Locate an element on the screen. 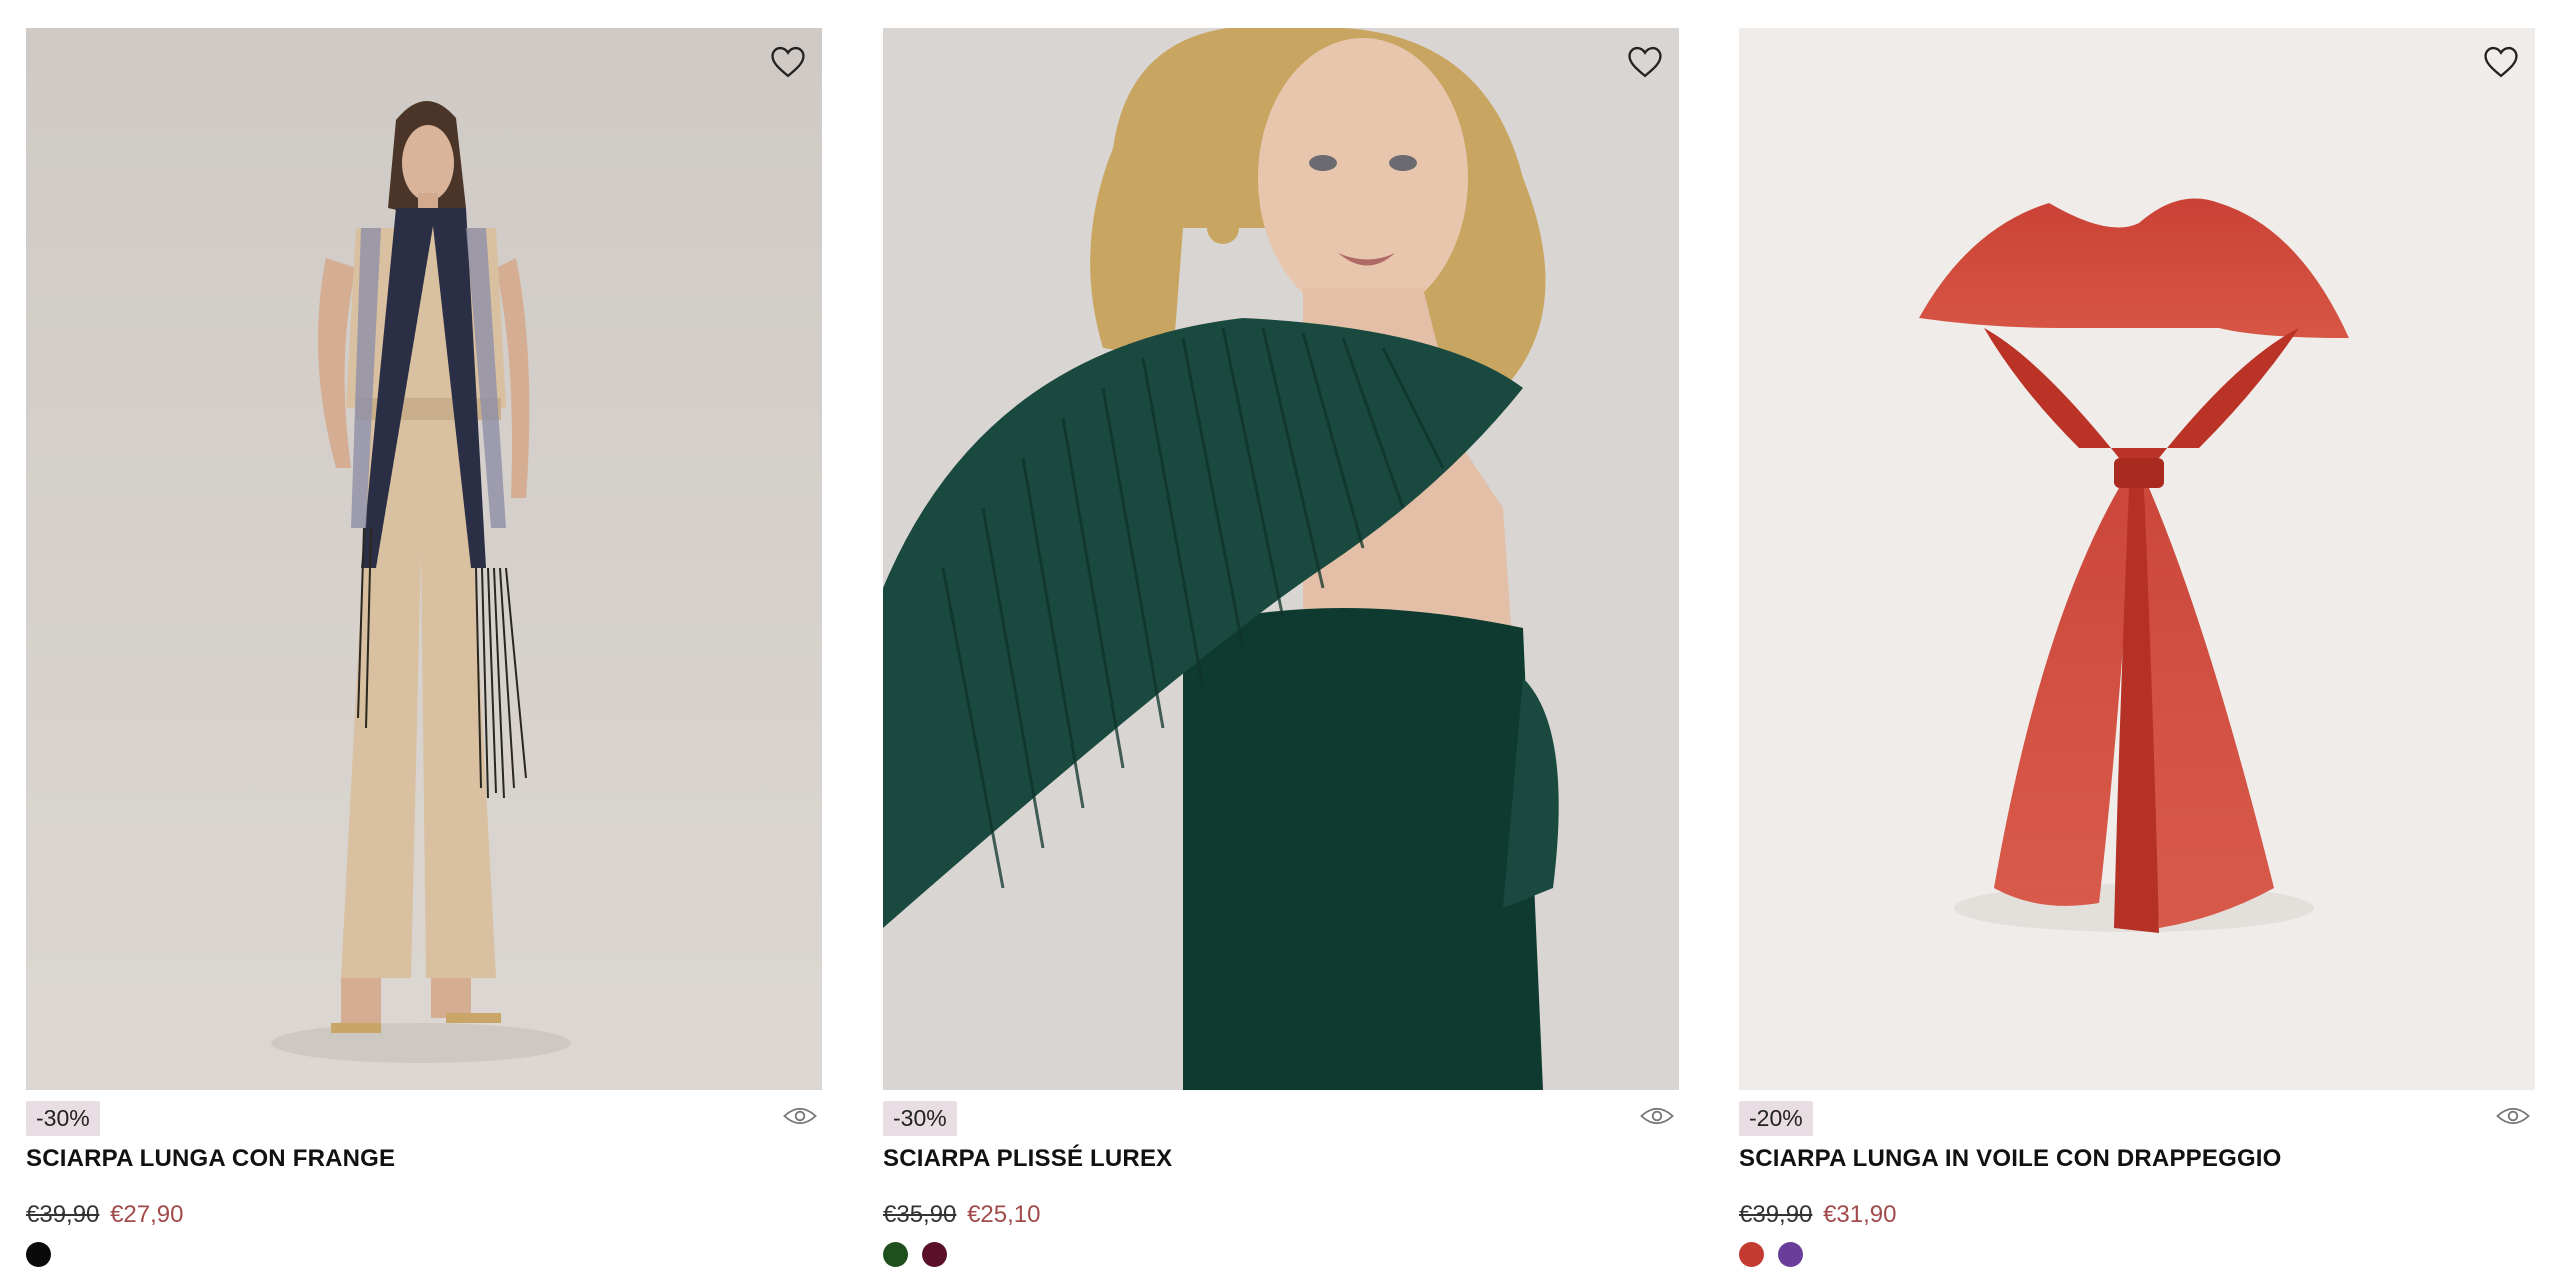 The image size is (2560, 1286). product-name: SCIARPA LUNGA CON FRANGE is located at coordinates (424, 1159).